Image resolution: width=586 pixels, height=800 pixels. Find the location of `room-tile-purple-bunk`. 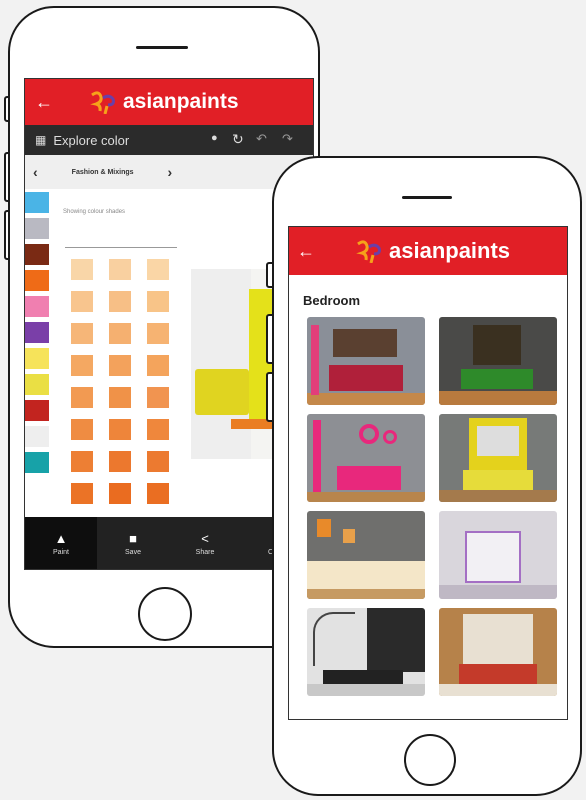

room-tile-purple-bunk is located at coordinates (498, 555).